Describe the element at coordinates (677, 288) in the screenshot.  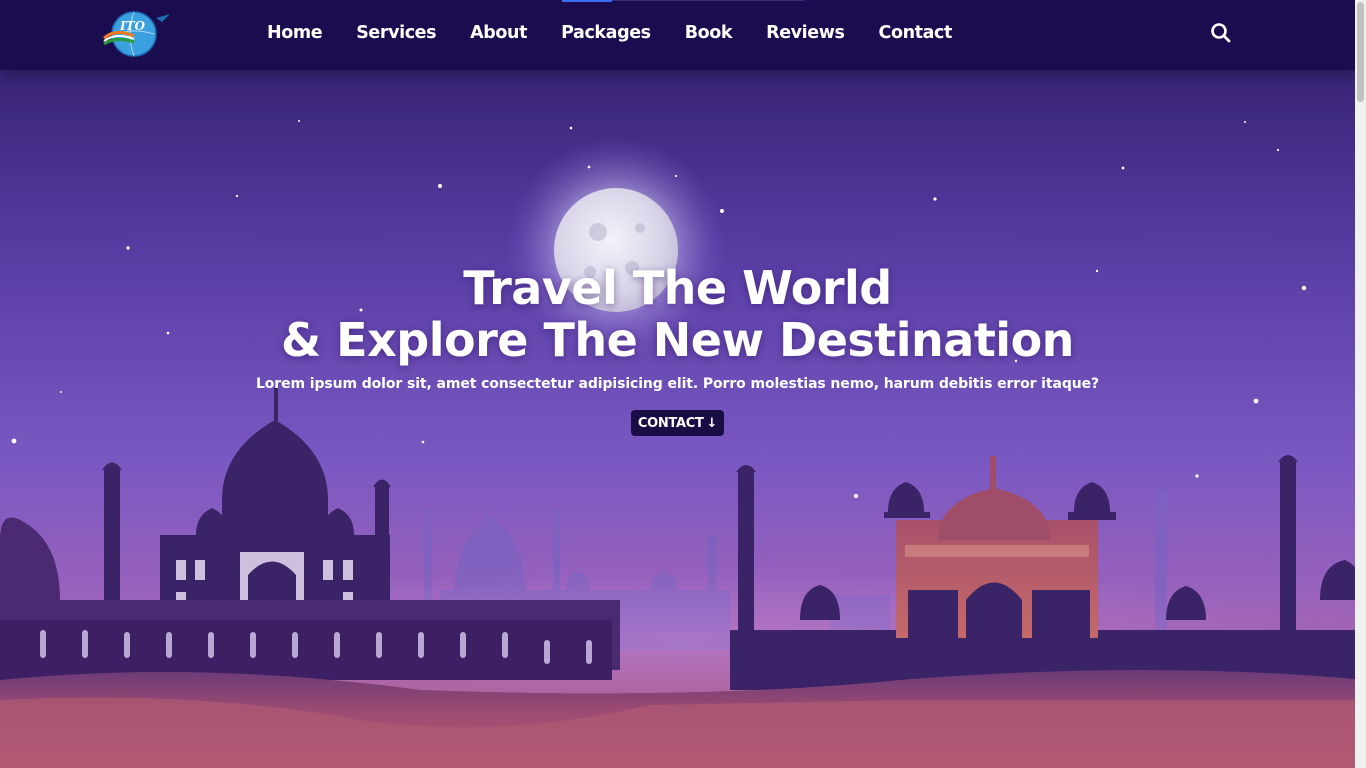
I see `hero-title-line1: Travel The World` at that location.